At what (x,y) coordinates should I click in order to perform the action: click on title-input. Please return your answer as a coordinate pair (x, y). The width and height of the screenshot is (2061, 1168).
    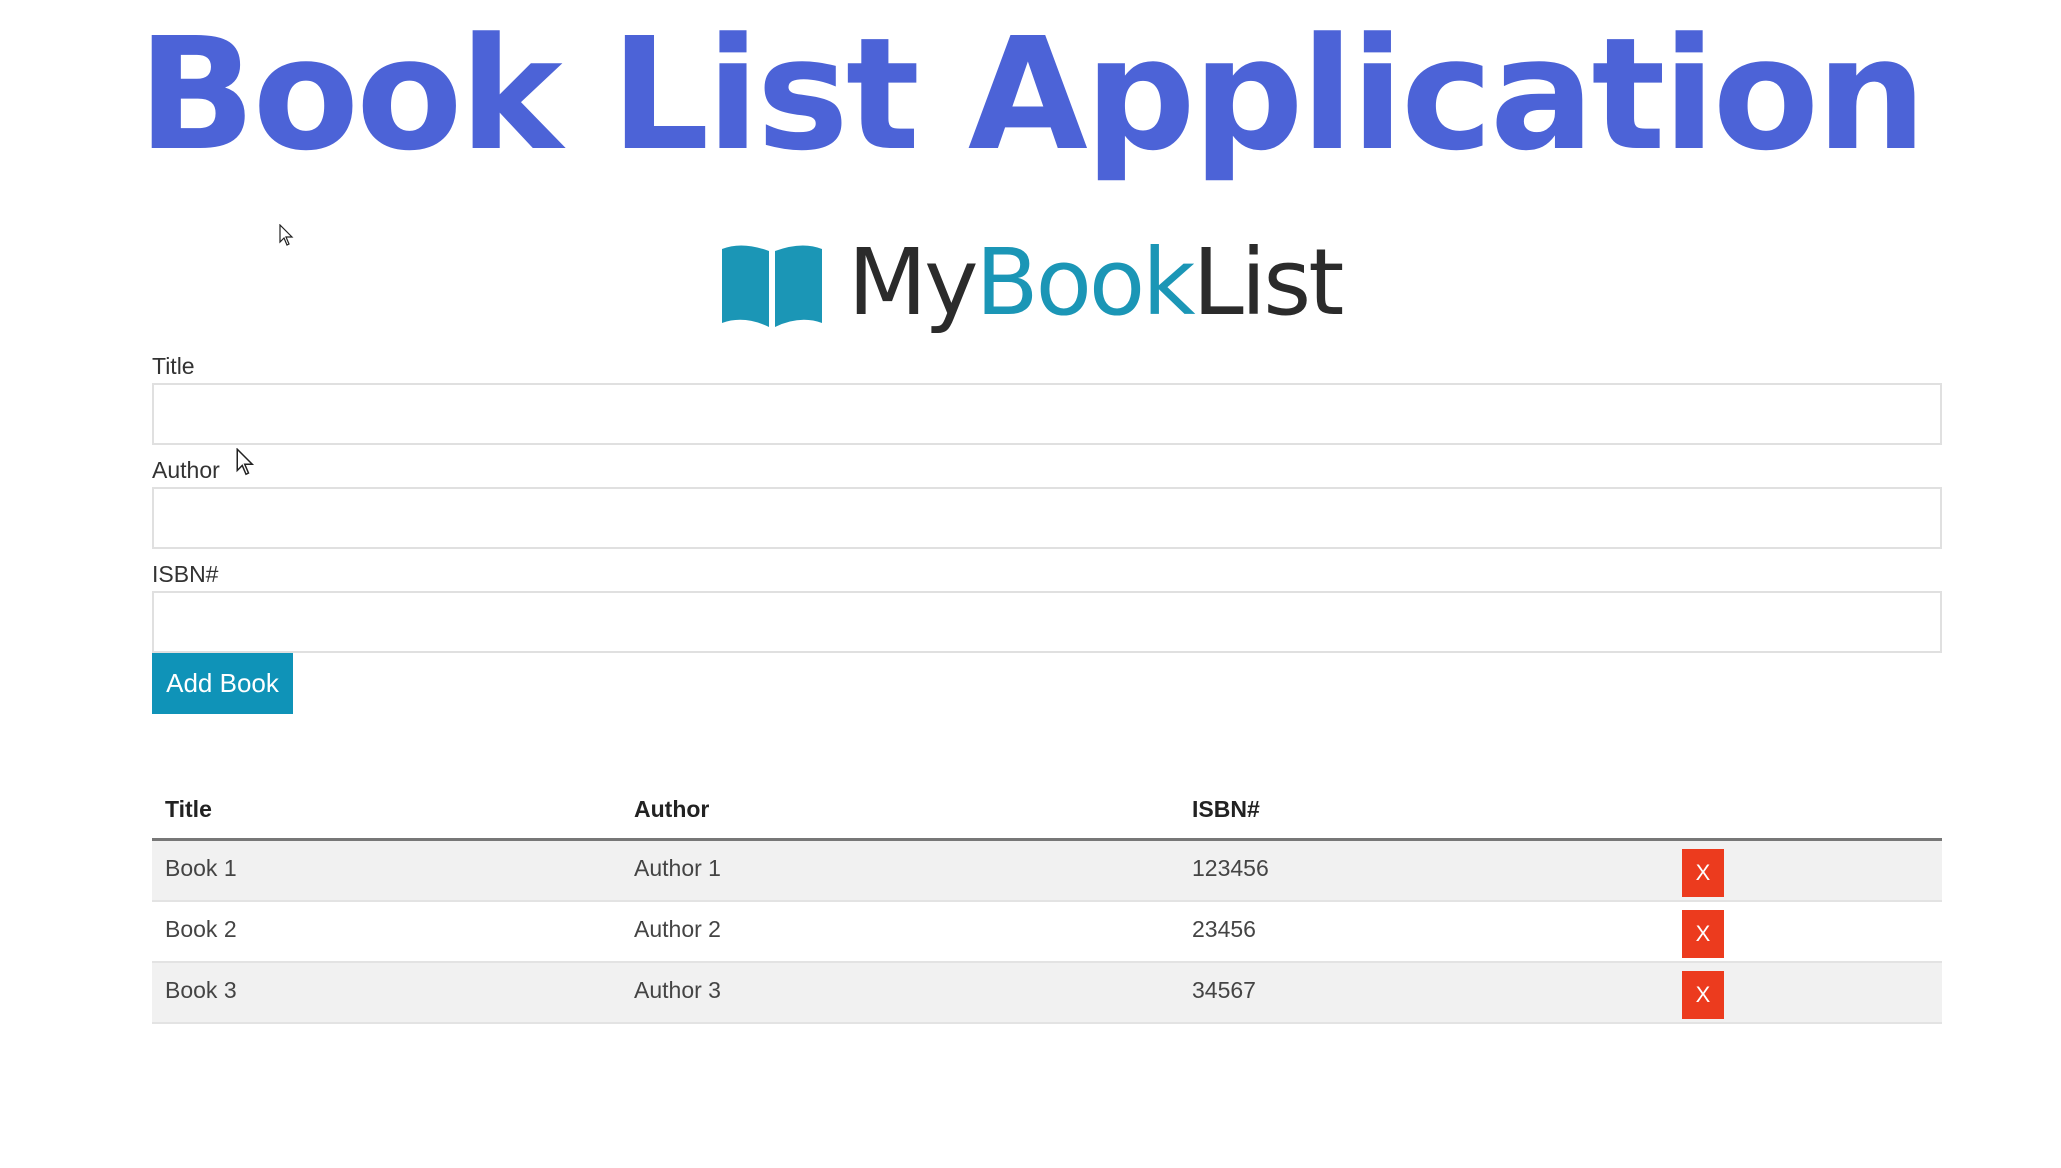
    Looking at the image, I should click on (1047, 414).